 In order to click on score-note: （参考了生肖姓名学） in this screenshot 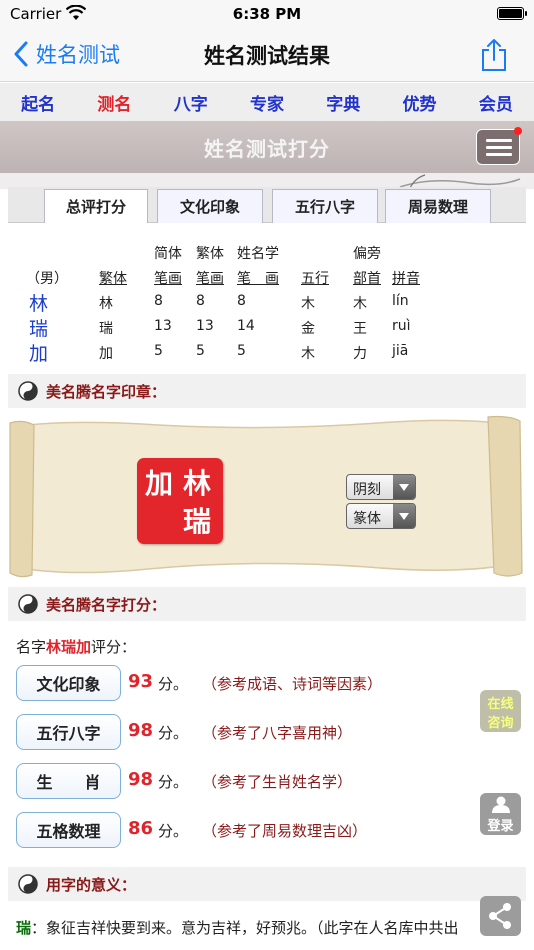, I will do `click(277, 782)`.